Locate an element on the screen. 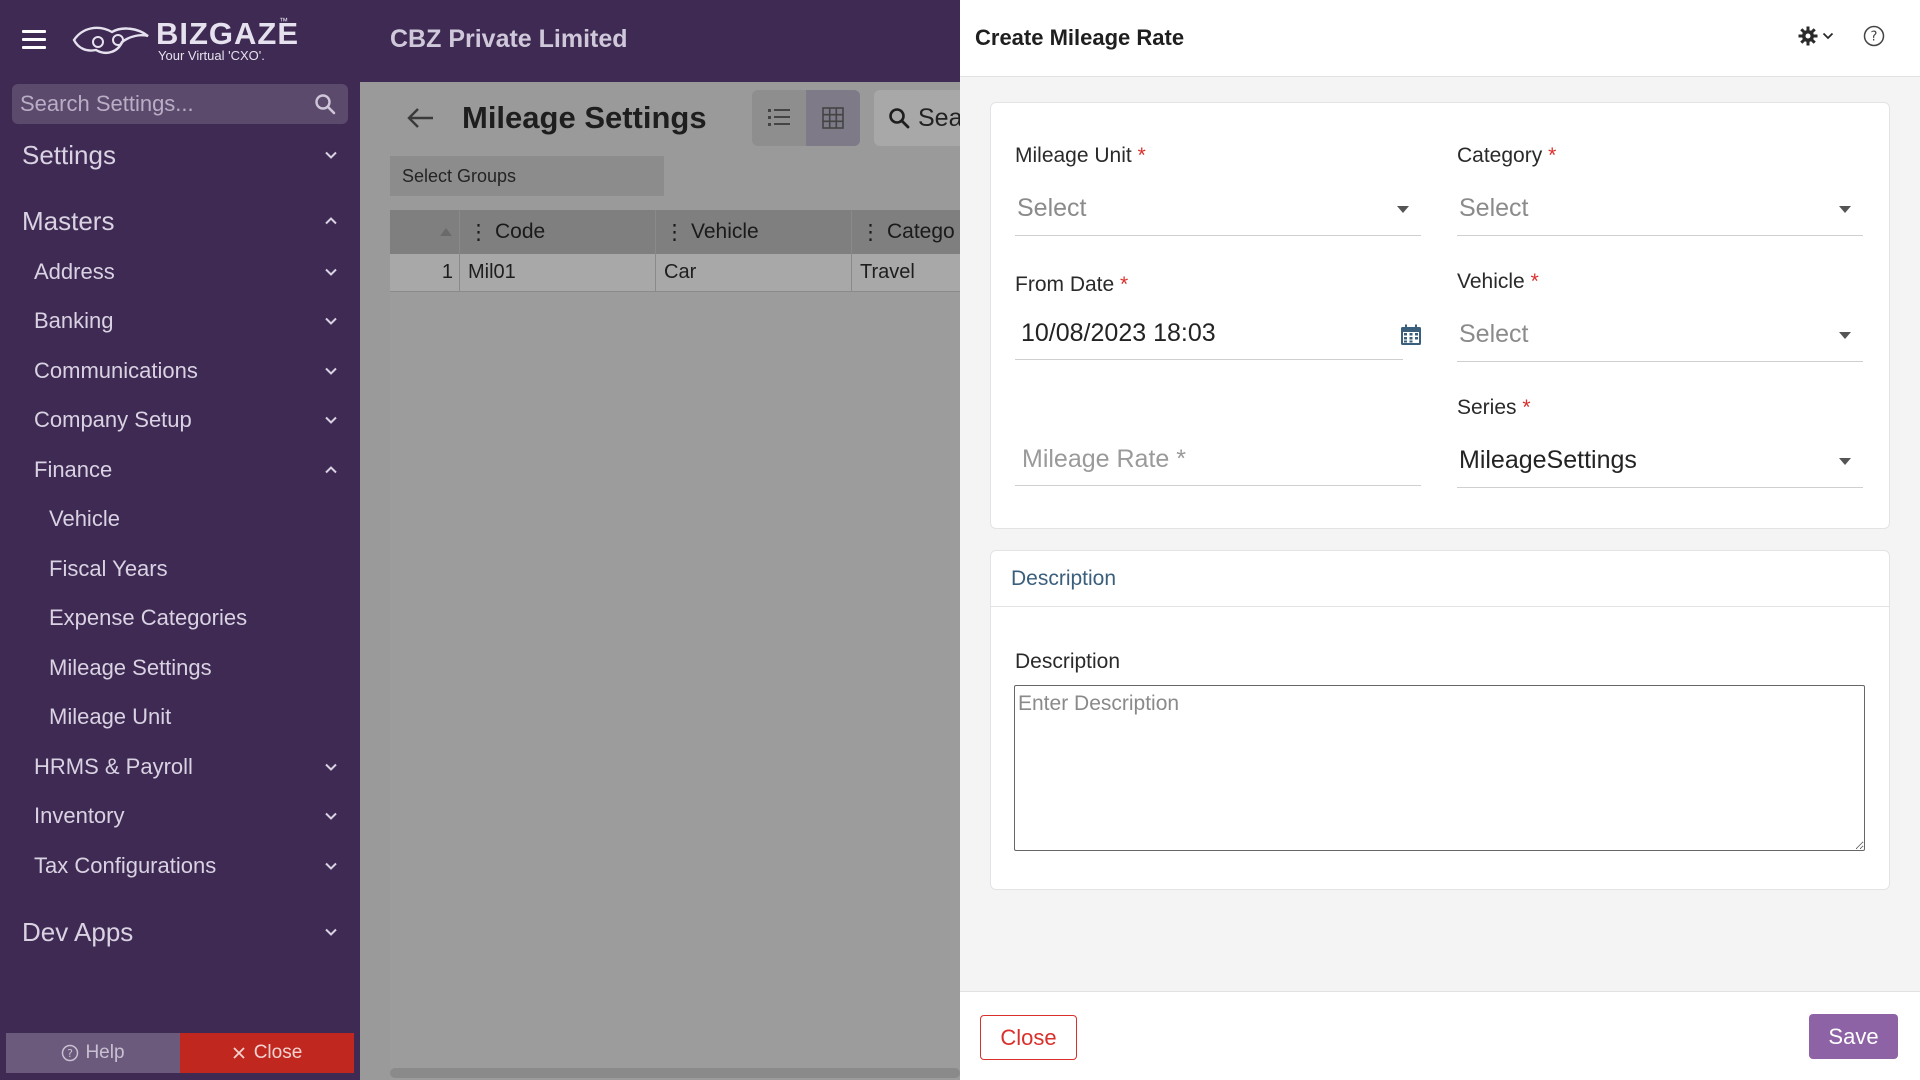 The image size is (1920, 1080). series-label: Series * is located at coordinates (1494, 408).